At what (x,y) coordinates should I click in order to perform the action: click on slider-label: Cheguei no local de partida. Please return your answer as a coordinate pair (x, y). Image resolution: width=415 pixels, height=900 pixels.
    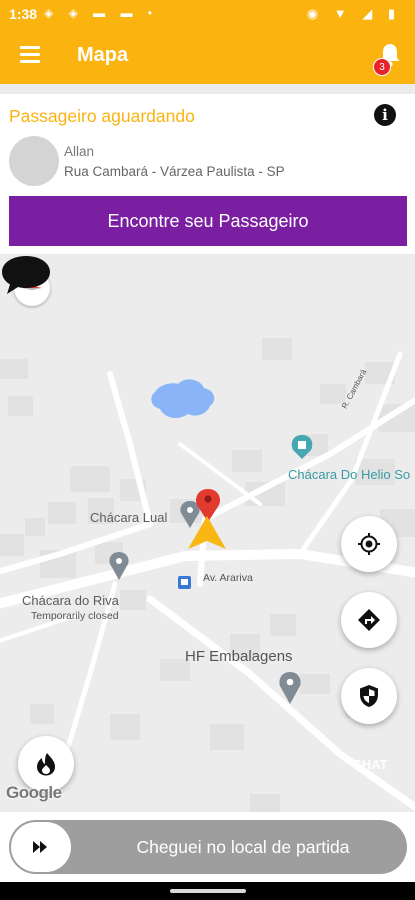
    Looking at the image, I should click on (243, 847).